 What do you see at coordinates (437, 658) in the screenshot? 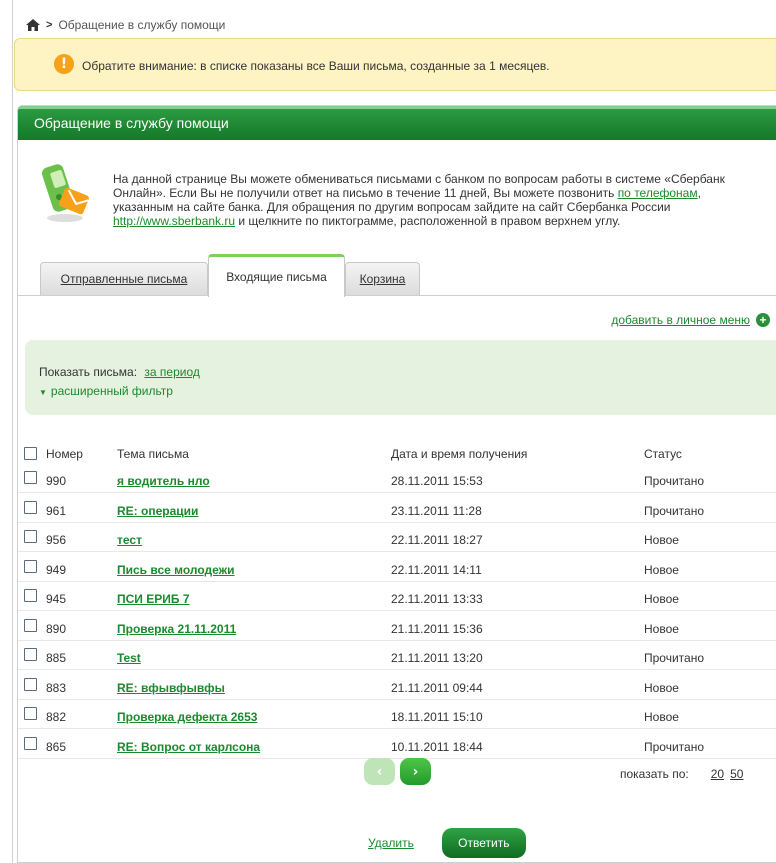
I see `row-date: 21.11.2011 13:20` at bounding box center [437, 658].